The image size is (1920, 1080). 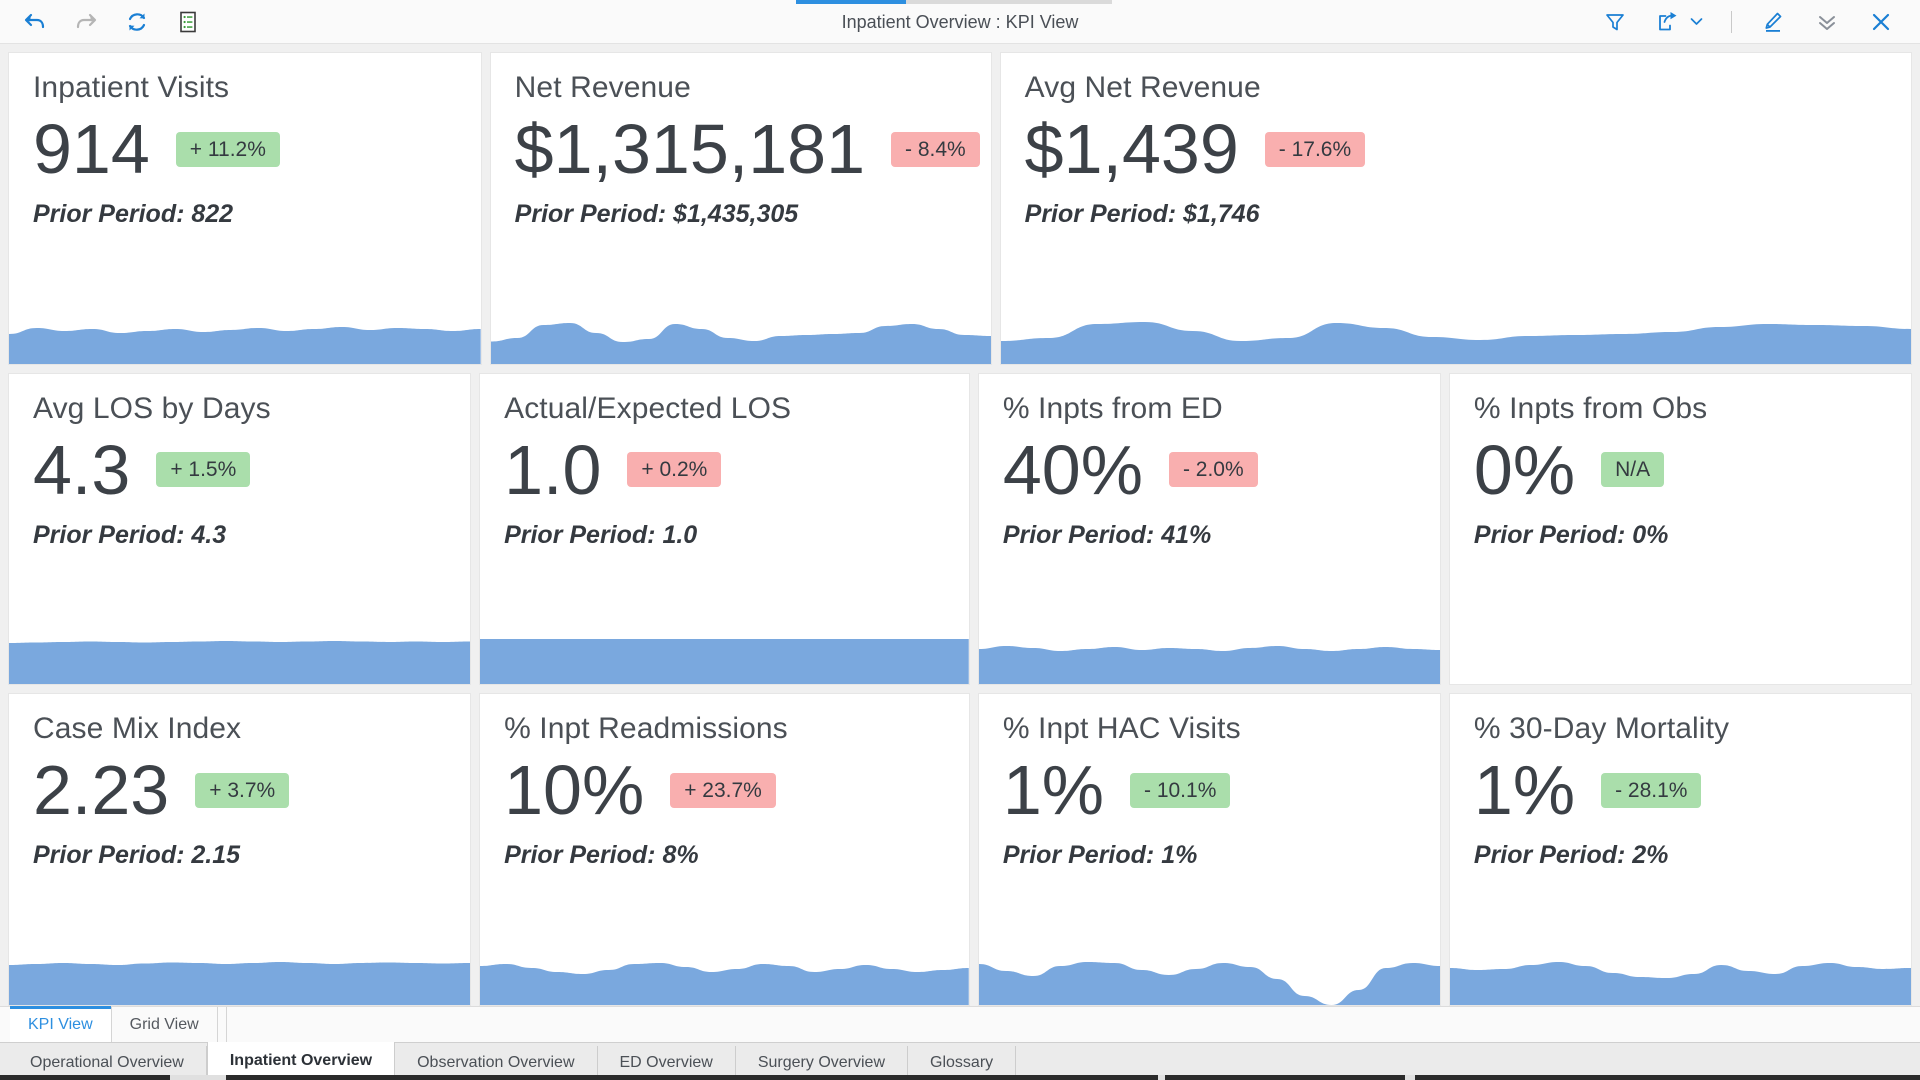 I want to click on kpi-prior-period: Prior Period: 0%, so click(x=1571, y=534).